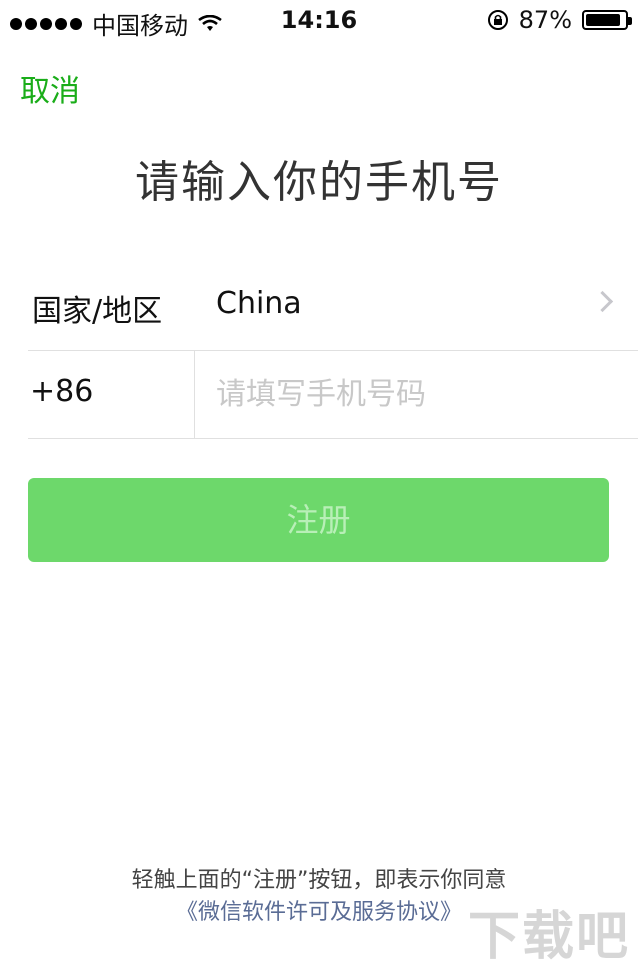 This screenshot has height=969, width=638. Describe the element at coordinates (602, 301) in the screenshot. I see `chevron-right-icon` at that location.